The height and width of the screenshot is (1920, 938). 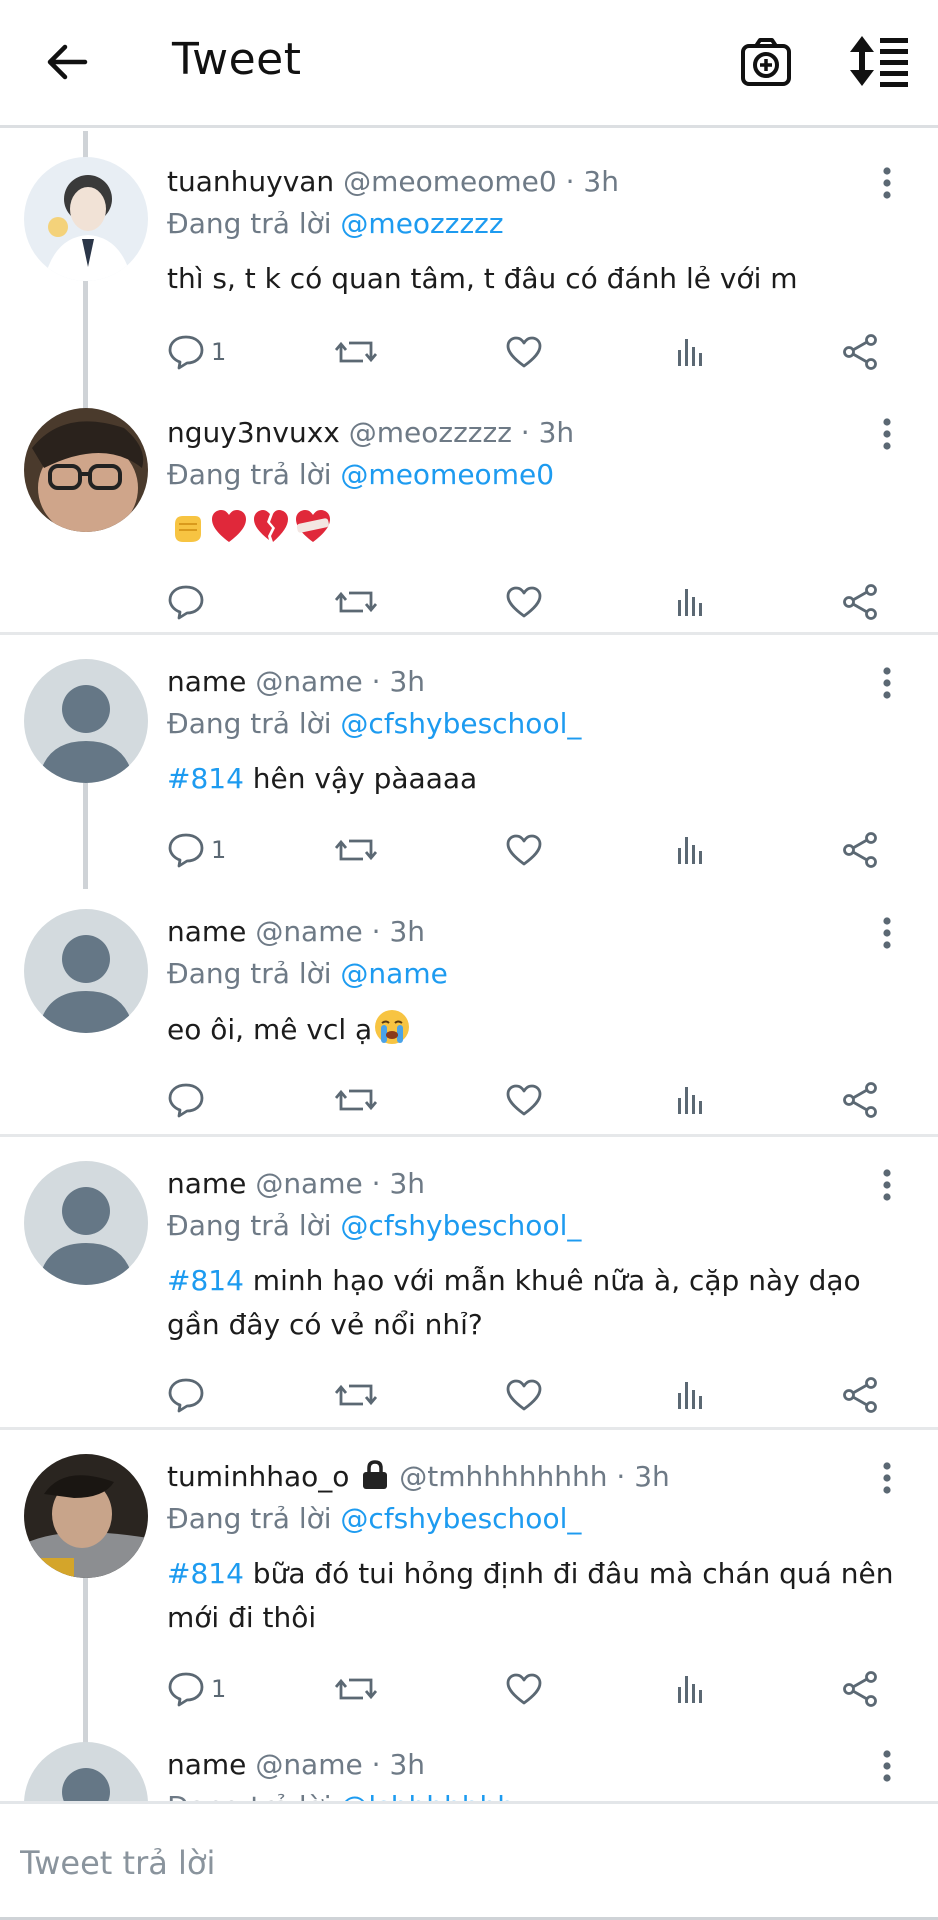 What do you see at coordinates (250, 181) in the screenshot?
I see `display-name: tuanhuyvan` at bounding box center [250, 181].